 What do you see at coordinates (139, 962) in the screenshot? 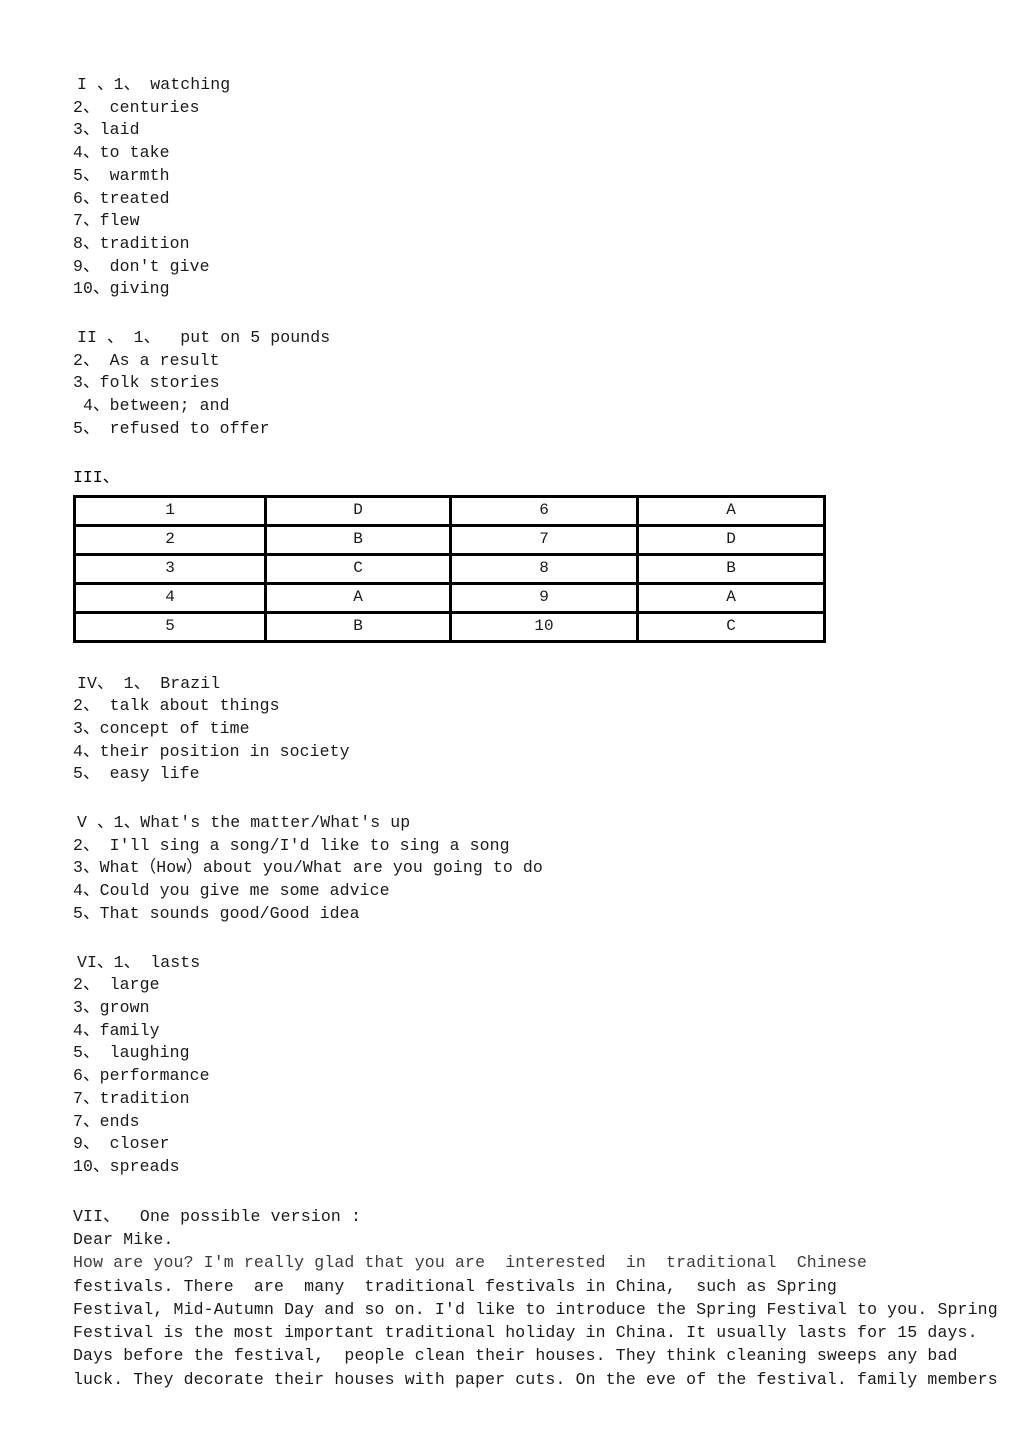
I see `answer-line: VI、1、 lasts` at bounding box center [139, 962].